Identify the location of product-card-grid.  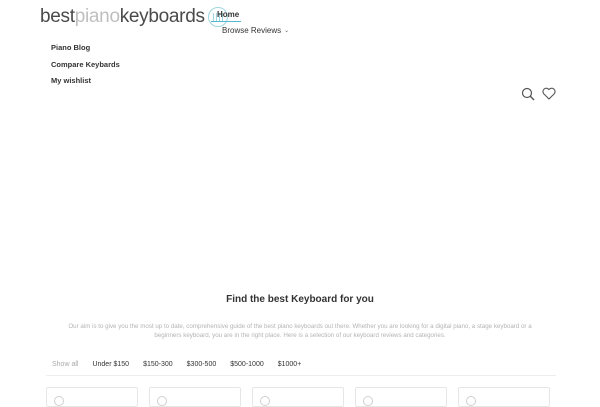
(298, 397).